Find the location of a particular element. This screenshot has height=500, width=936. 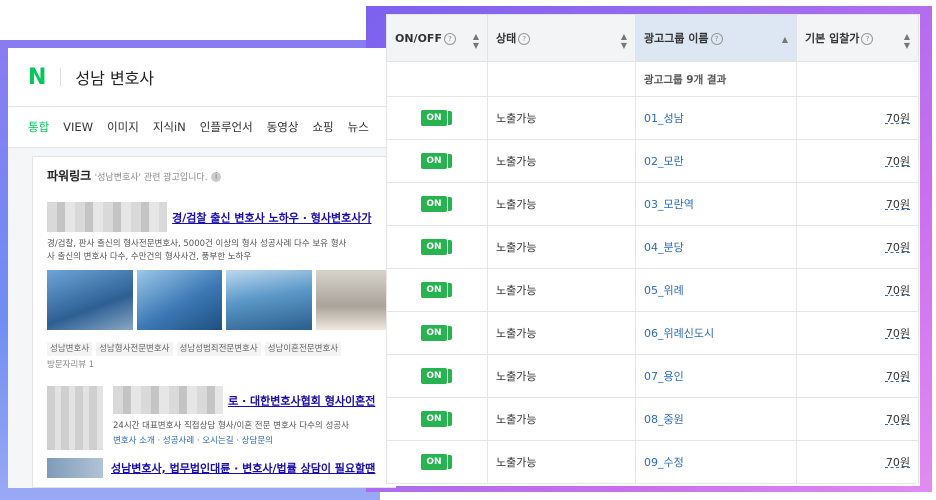

keyword-tag: 성남형사전문변호사 is located at coordinates (134, 349).